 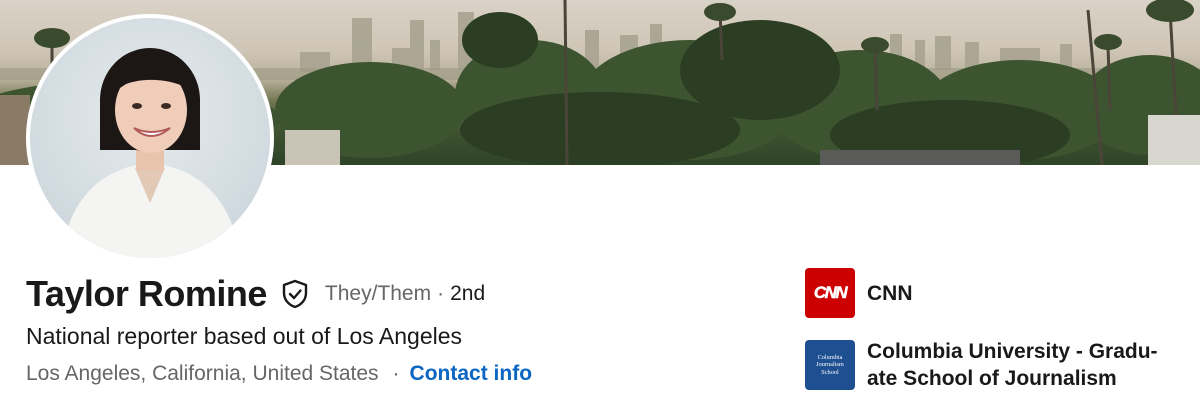 What do you see at coordinates (378, 293) in the screenshot?
I see `pronouns: They/Them` at bounding box center [378, 293].